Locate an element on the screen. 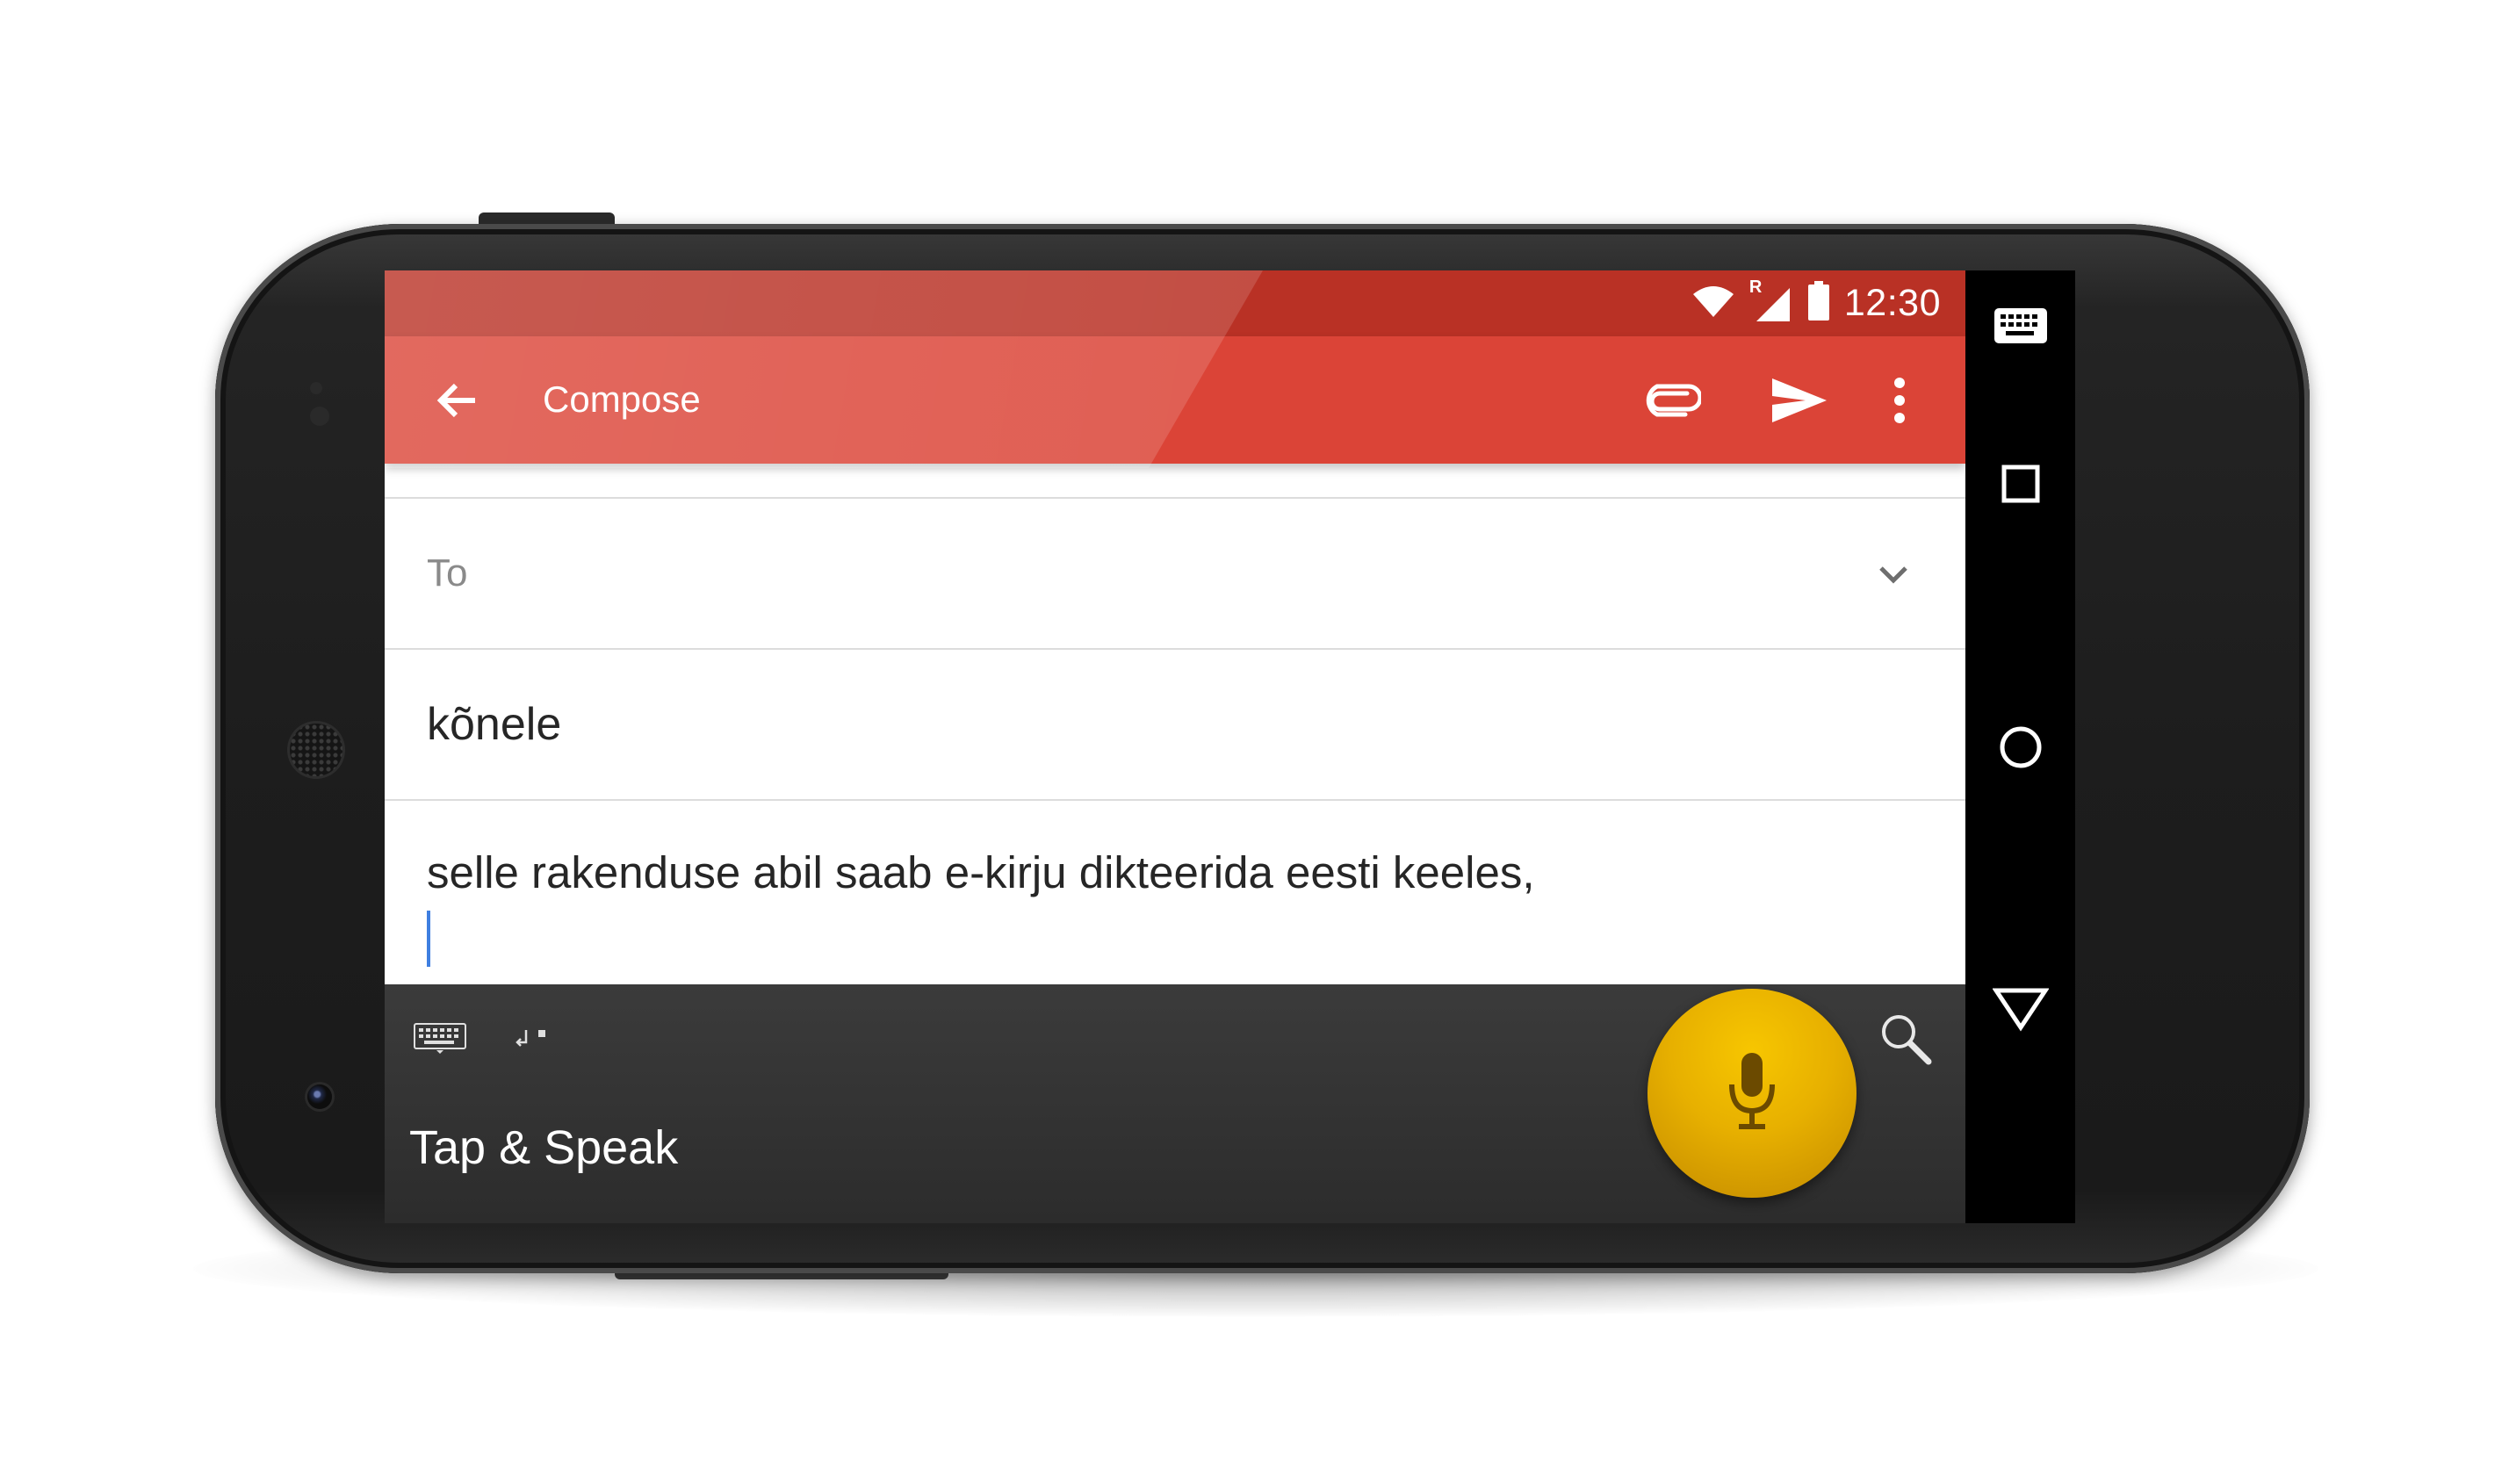 Image resolution: width=2509 pixels, height=1484 pixels. wifi-icon is located at coordinates (1713, 303).